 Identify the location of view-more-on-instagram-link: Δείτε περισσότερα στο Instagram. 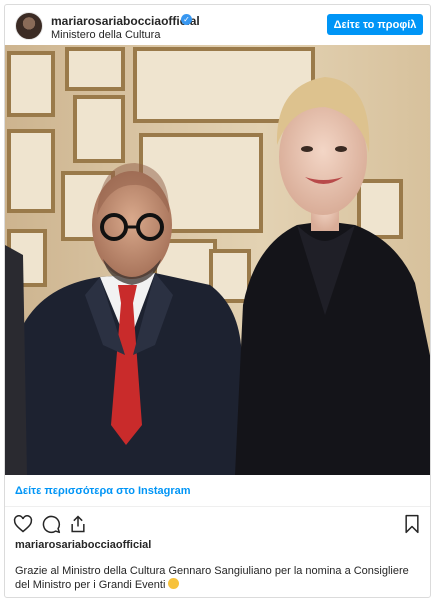
(217, 491).